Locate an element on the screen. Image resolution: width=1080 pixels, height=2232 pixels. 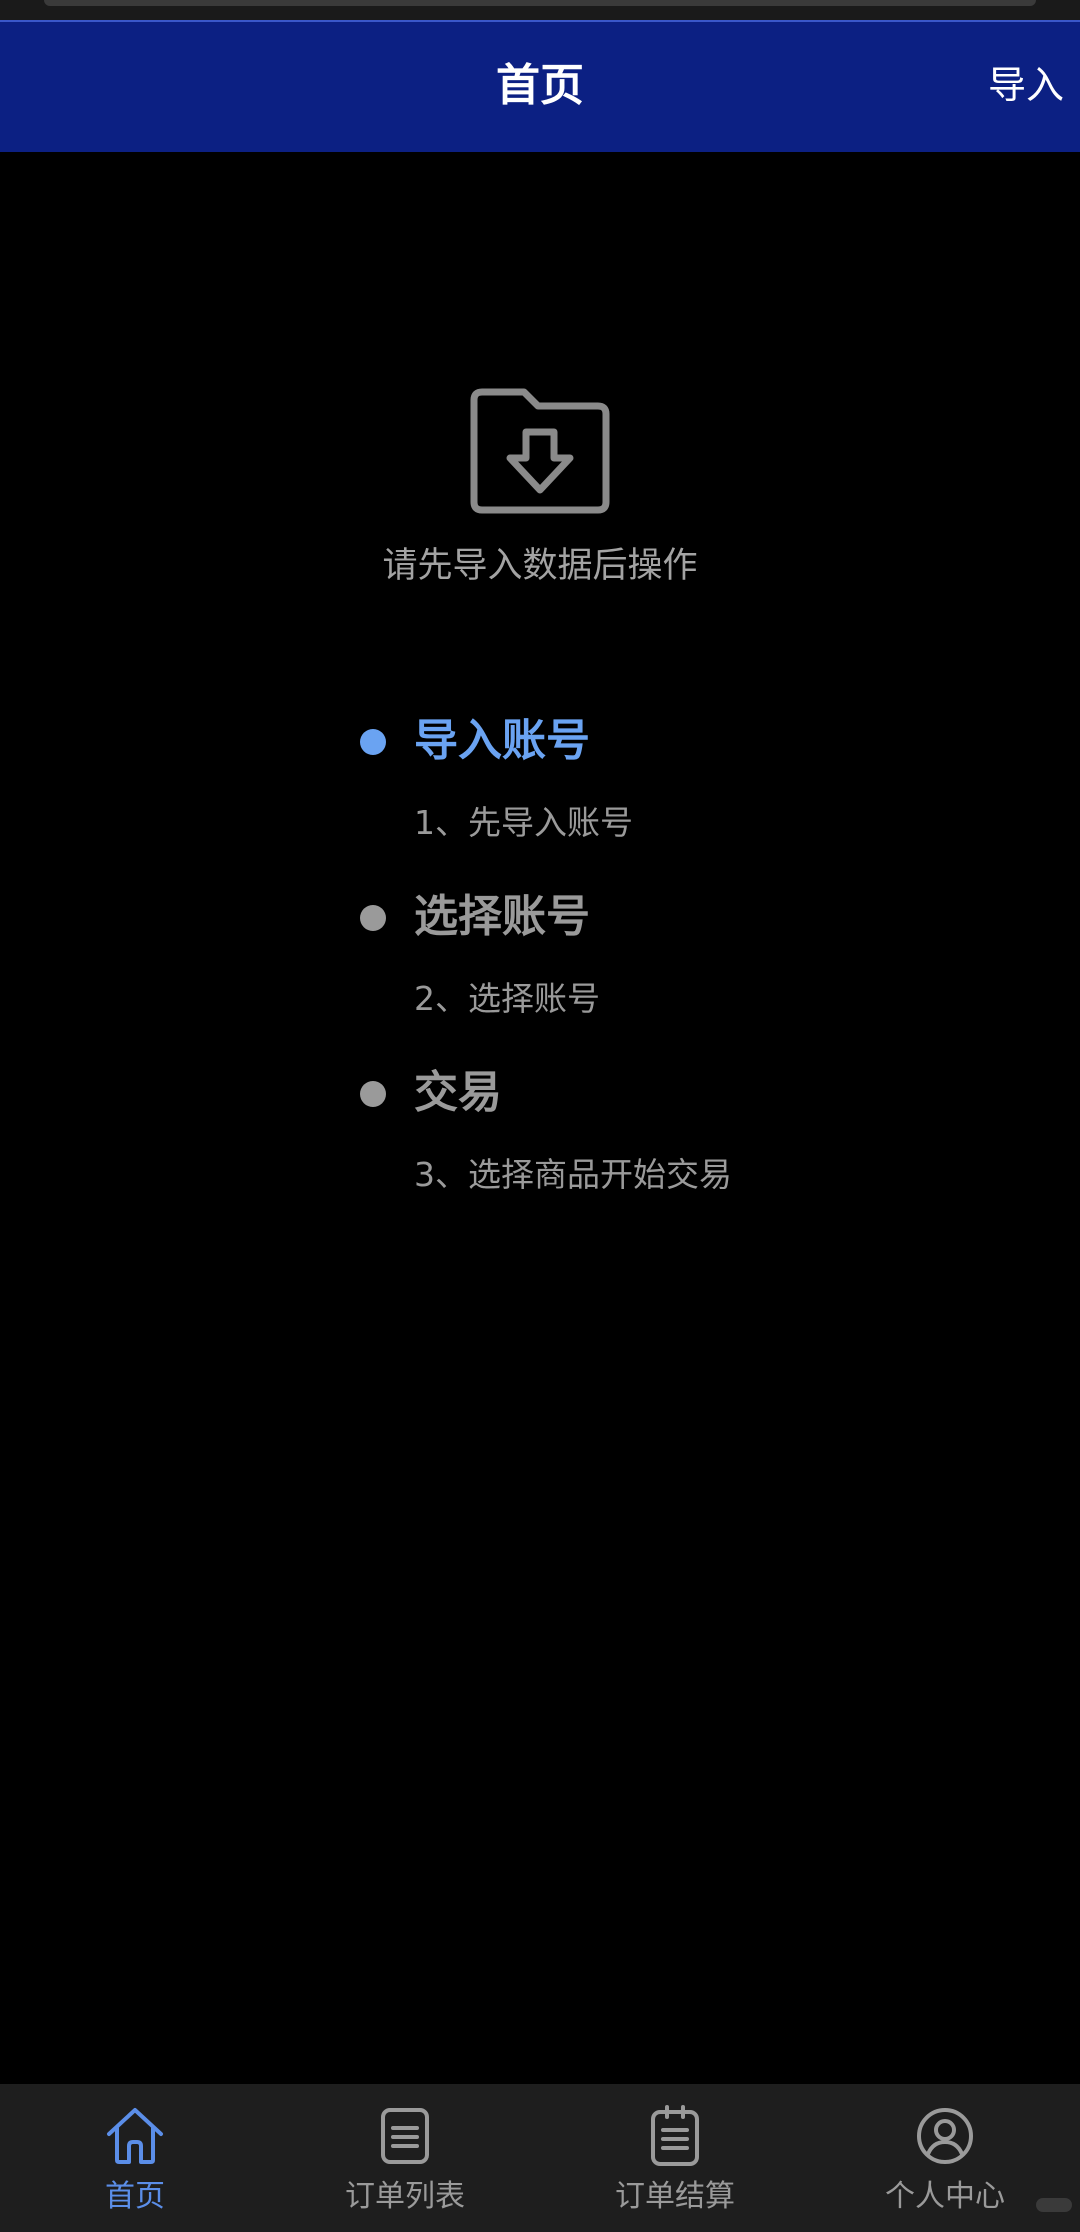
empty-state-message: 请先导入数据后操作 is located at coordinates (540, 566).